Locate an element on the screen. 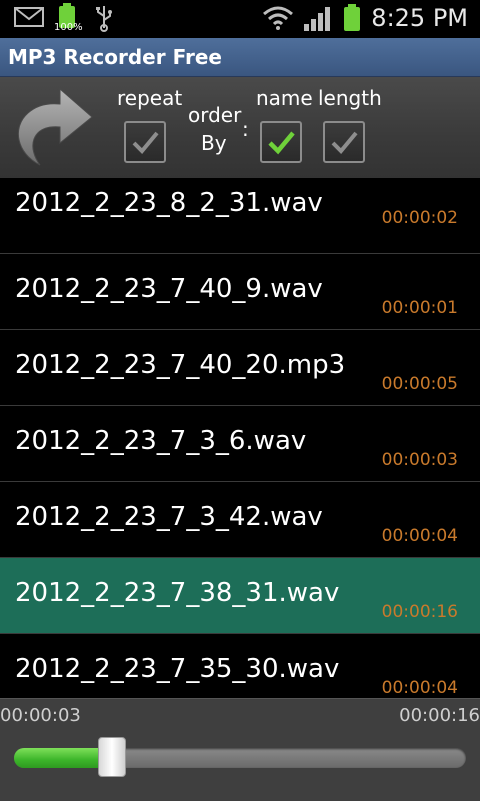 This screenshot has height=801, width=480. sort-by-name-checkbox is located at coordinates (281, 142).